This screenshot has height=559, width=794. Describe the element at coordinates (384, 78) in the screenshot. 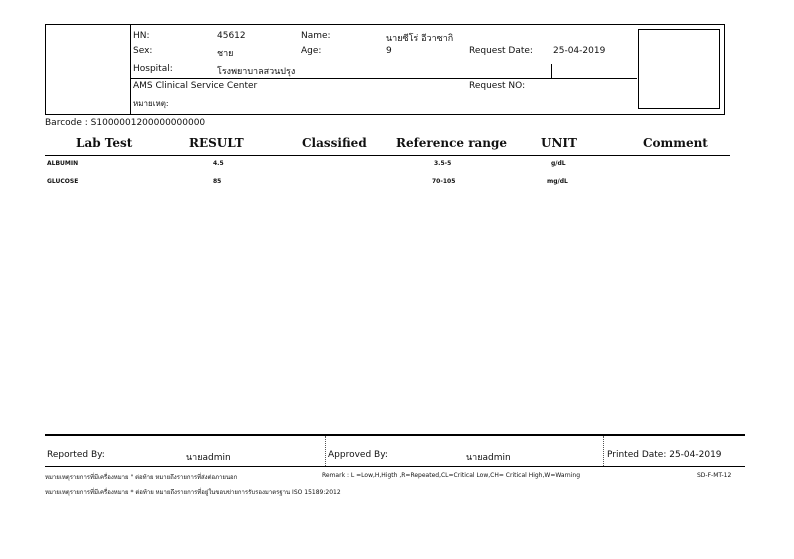

I see `header-underline-row3` at that location.